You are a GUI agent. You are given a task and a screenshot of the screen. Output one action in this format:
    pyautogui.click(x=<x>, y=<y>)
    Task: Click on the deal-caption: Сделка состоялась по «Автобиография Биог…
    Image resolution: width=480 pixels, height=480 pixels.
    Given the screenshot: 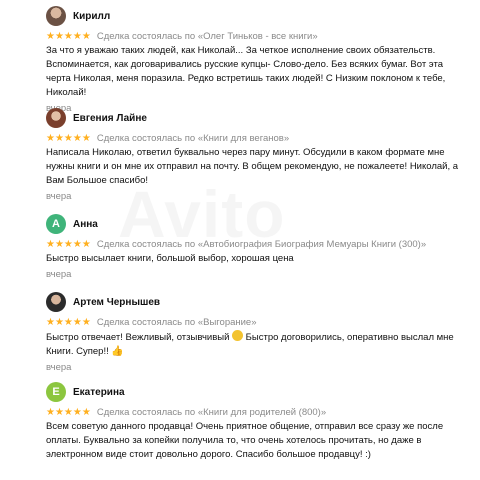 What is the action you would take?
    pyautogui.click(x=261, y=244)
    